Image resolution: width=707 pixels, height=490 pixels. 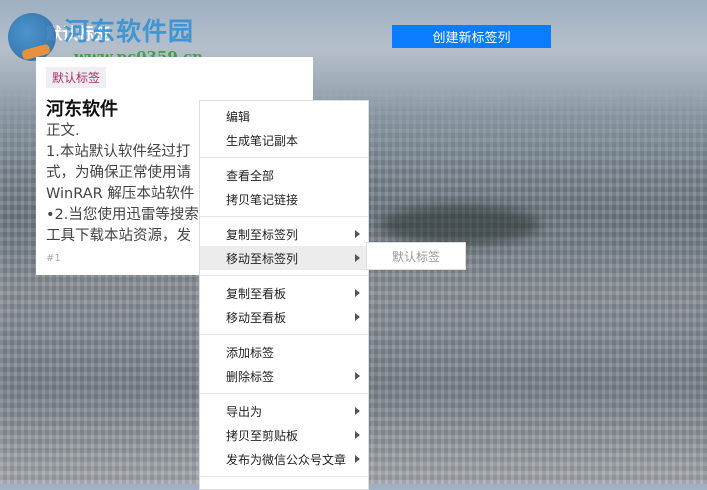 I want to click on menu-item: 生成笔记副本, so click(x=284, y=140).